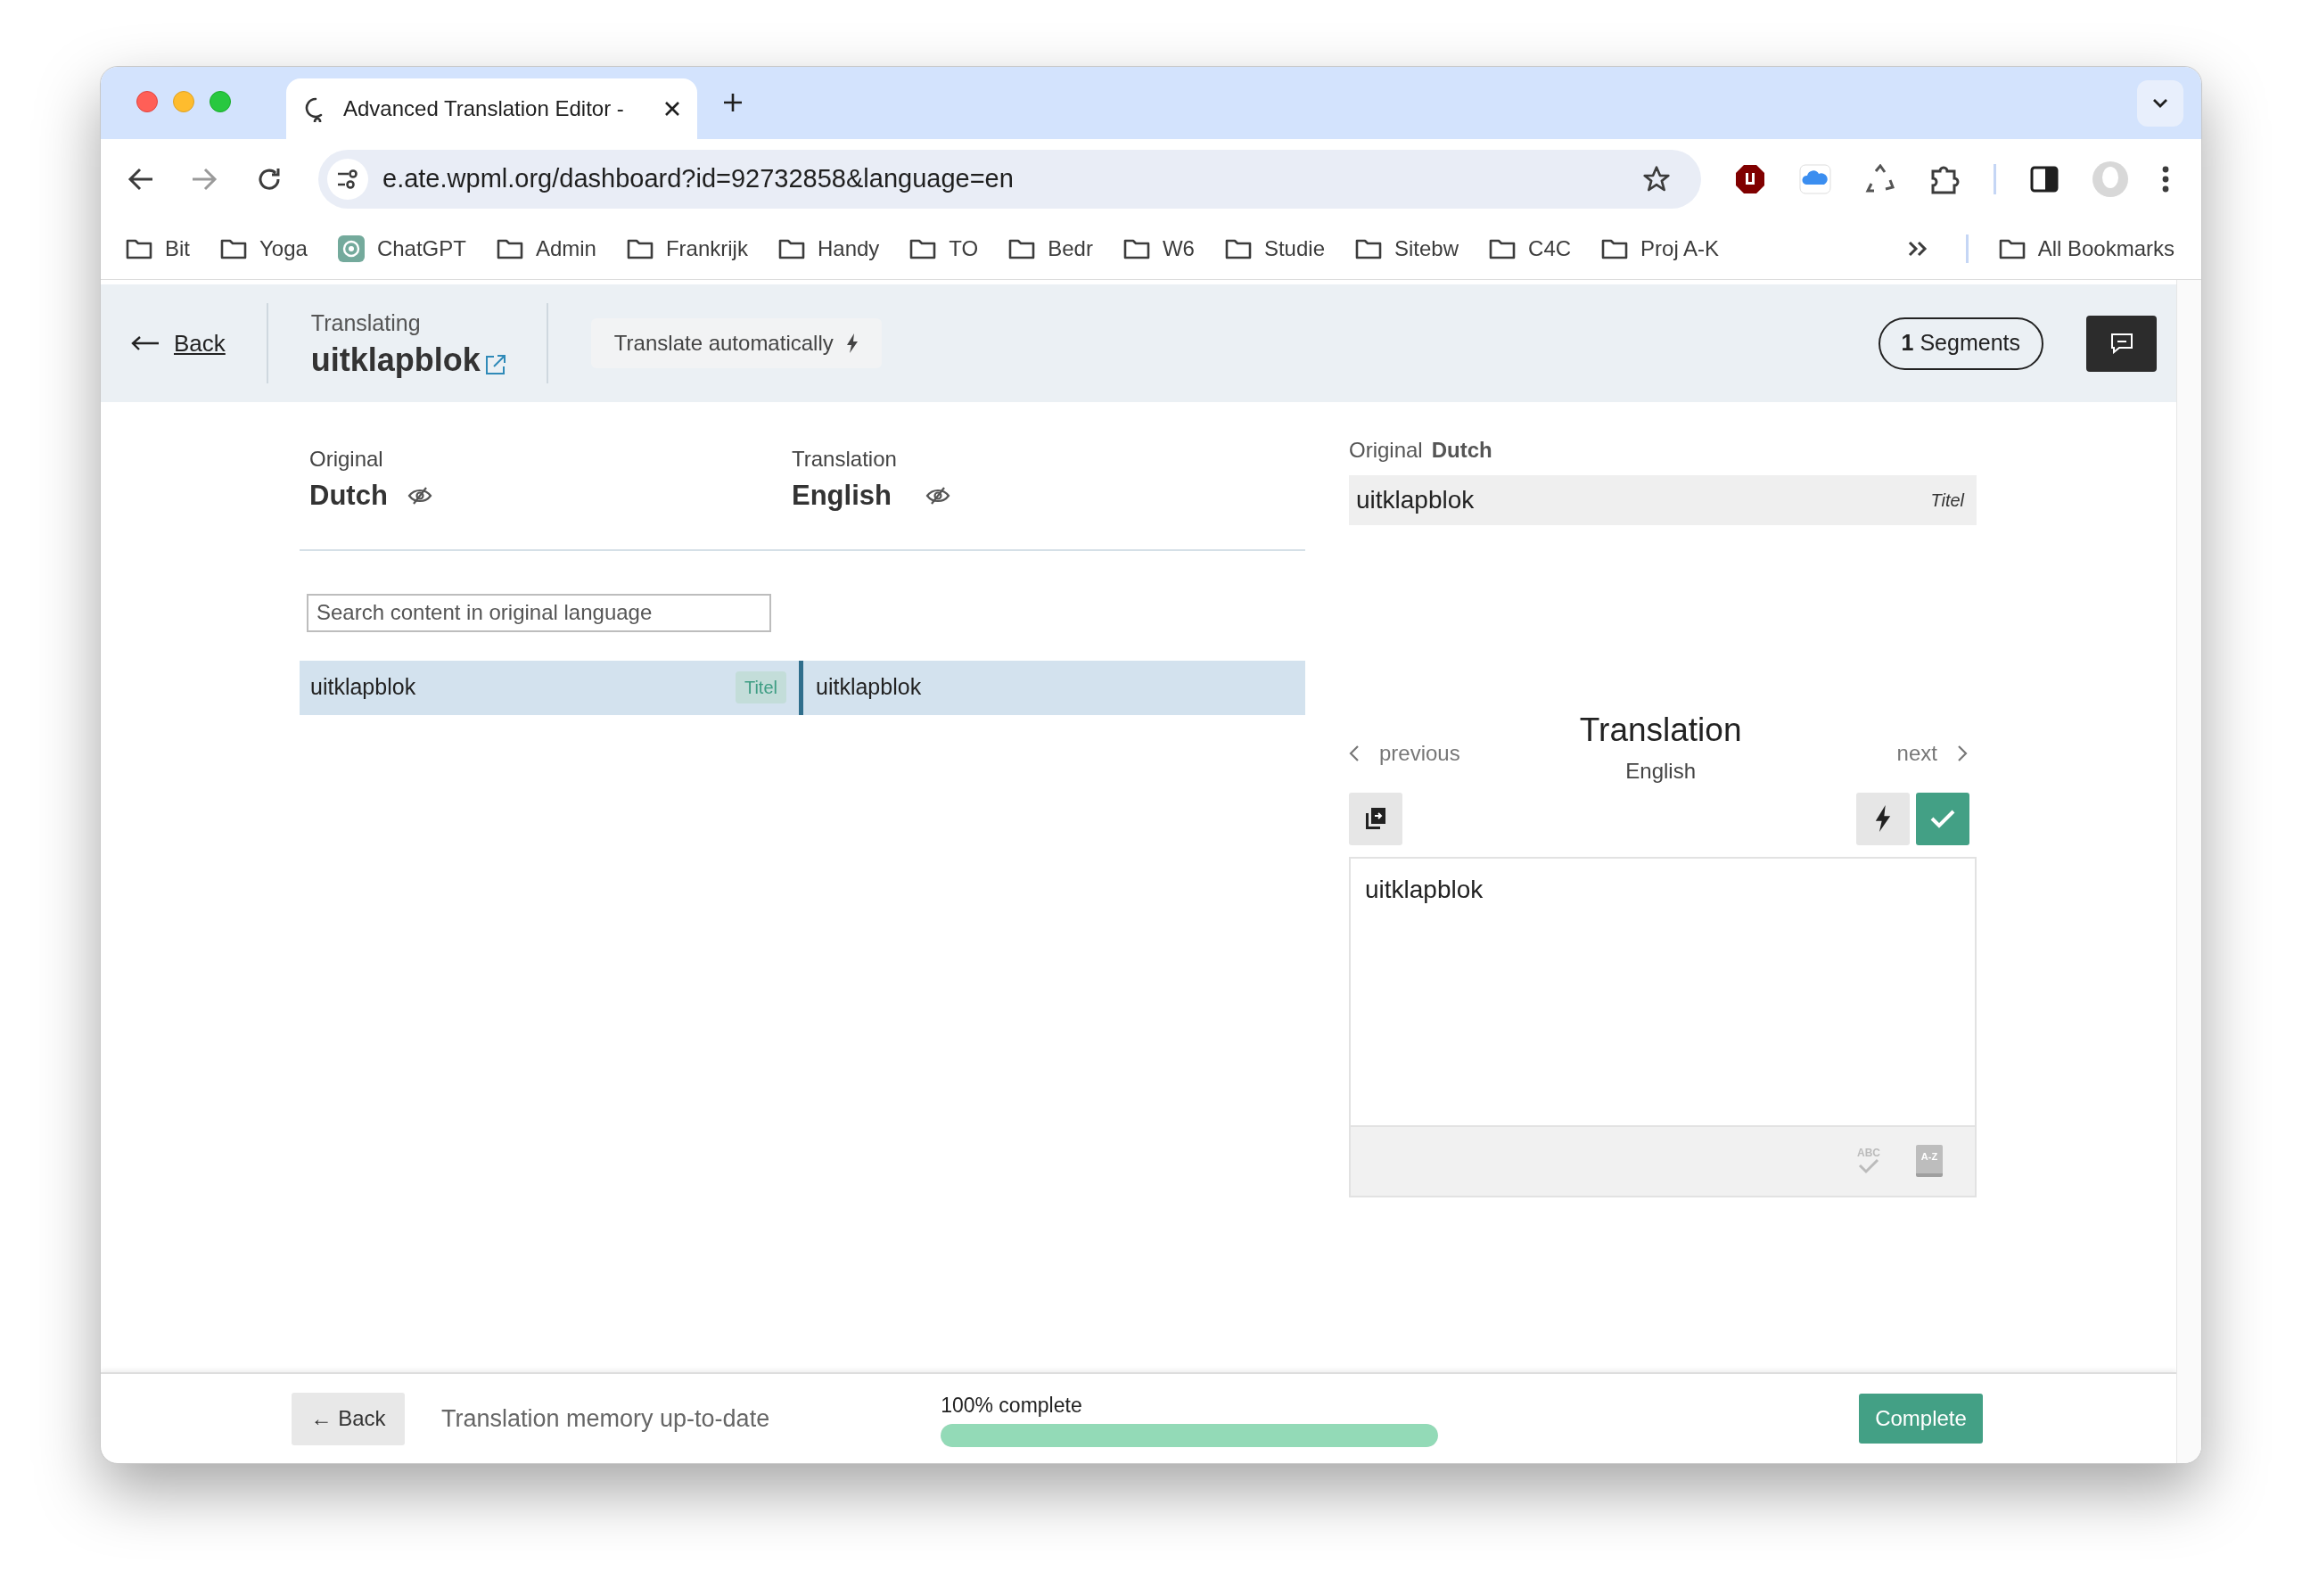  I want to click on chatbot-logo-icon, so click(351, 248).